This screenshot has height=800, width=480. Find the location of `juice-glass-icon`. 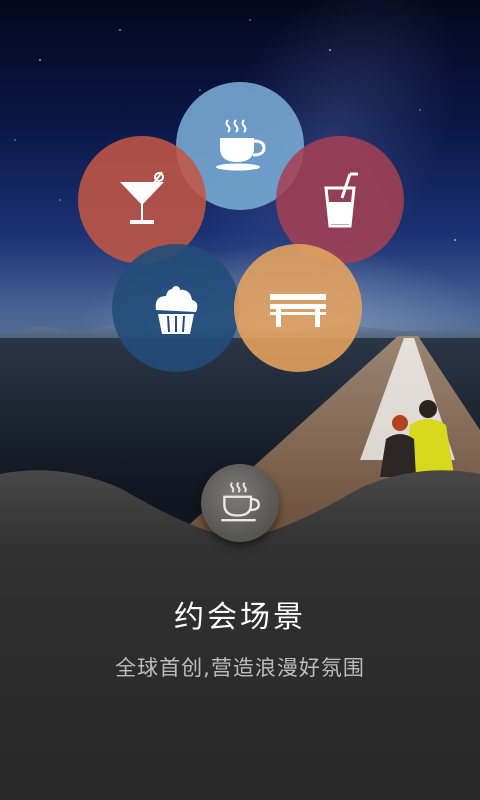

juice-glass-icon is located at coordinates (341, 200).